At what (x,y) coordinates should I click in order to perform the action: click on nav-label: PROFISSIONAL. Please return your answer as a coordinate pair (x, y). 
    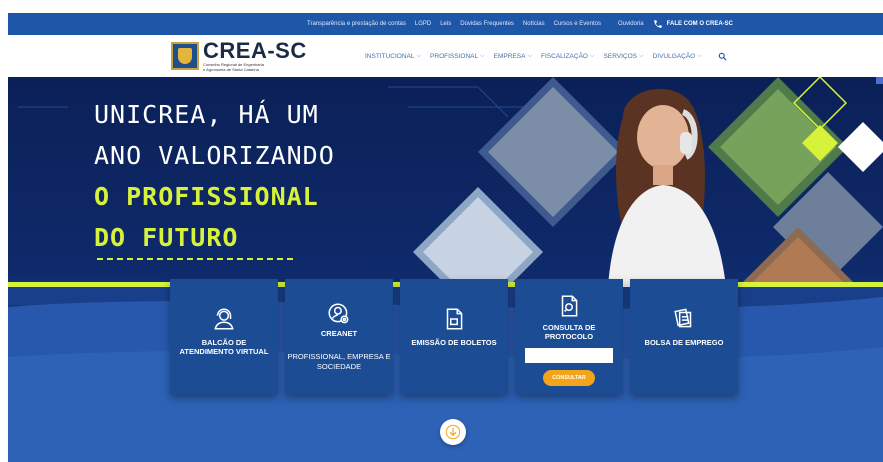
    Looking at the image, I should click on (454, 56).